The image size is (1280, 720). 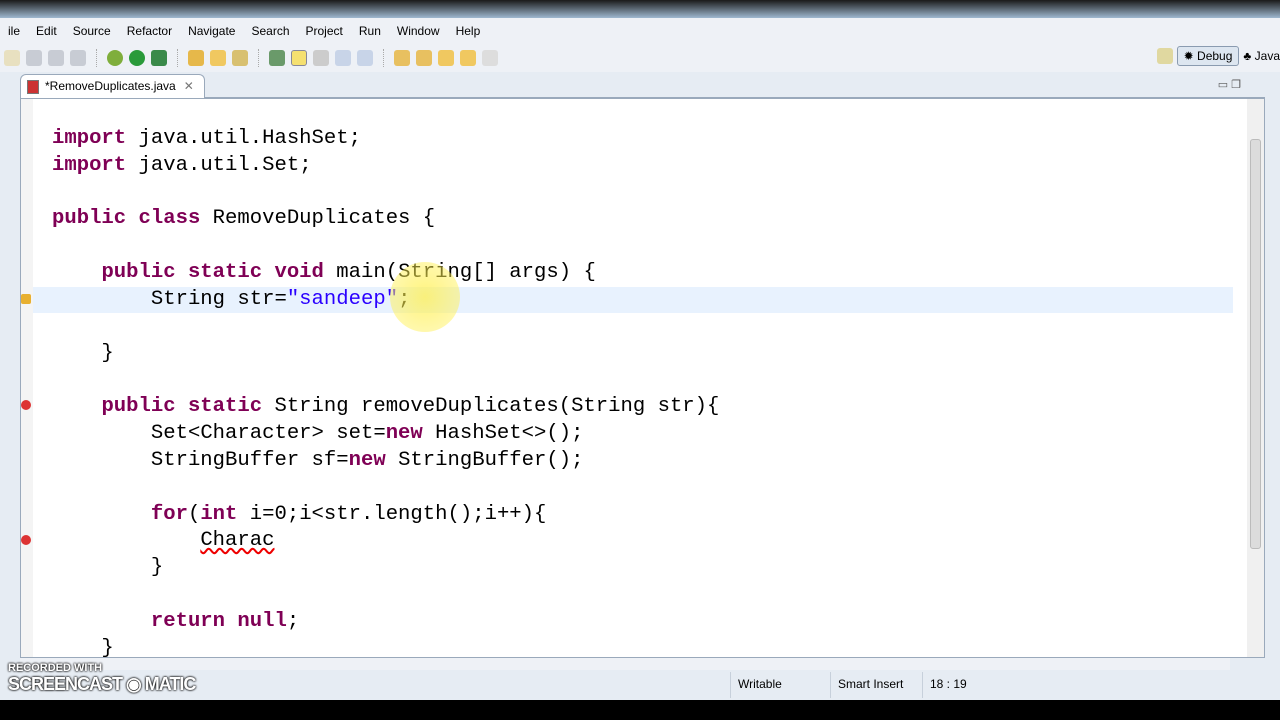 What do you see at coordinates (324, 31) in the screenshot?
I see `menu-project: Project` at bounding box center [324, 31].